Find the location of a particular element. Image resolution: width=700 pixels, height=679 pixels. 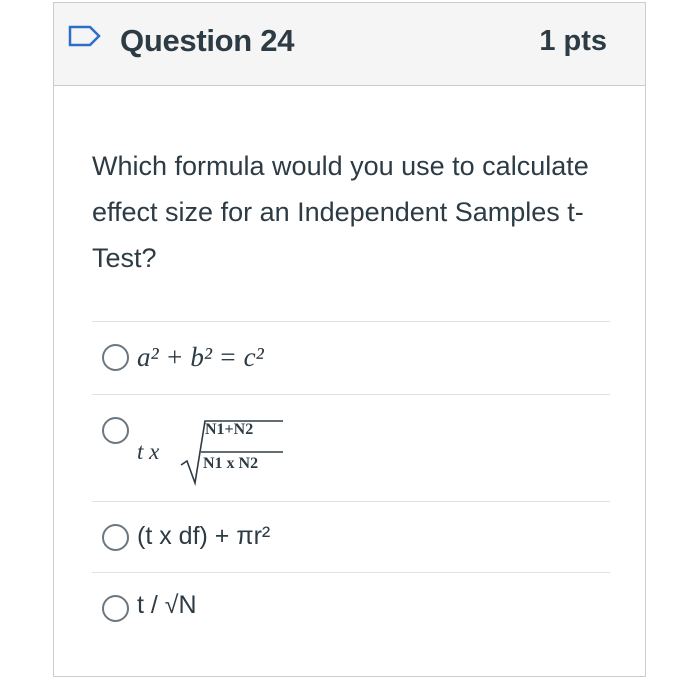

flag-question-icon is located at coordinates (85, 36).